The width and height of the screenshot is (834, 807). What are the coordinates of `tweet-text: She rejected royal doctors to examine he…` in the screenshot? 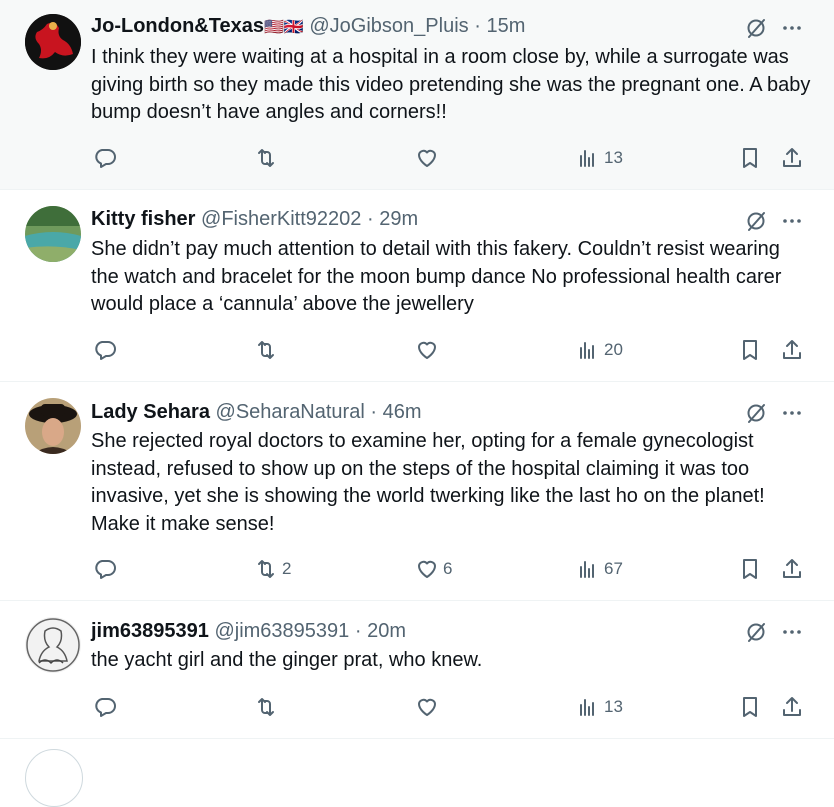 It's located at (428, 482).